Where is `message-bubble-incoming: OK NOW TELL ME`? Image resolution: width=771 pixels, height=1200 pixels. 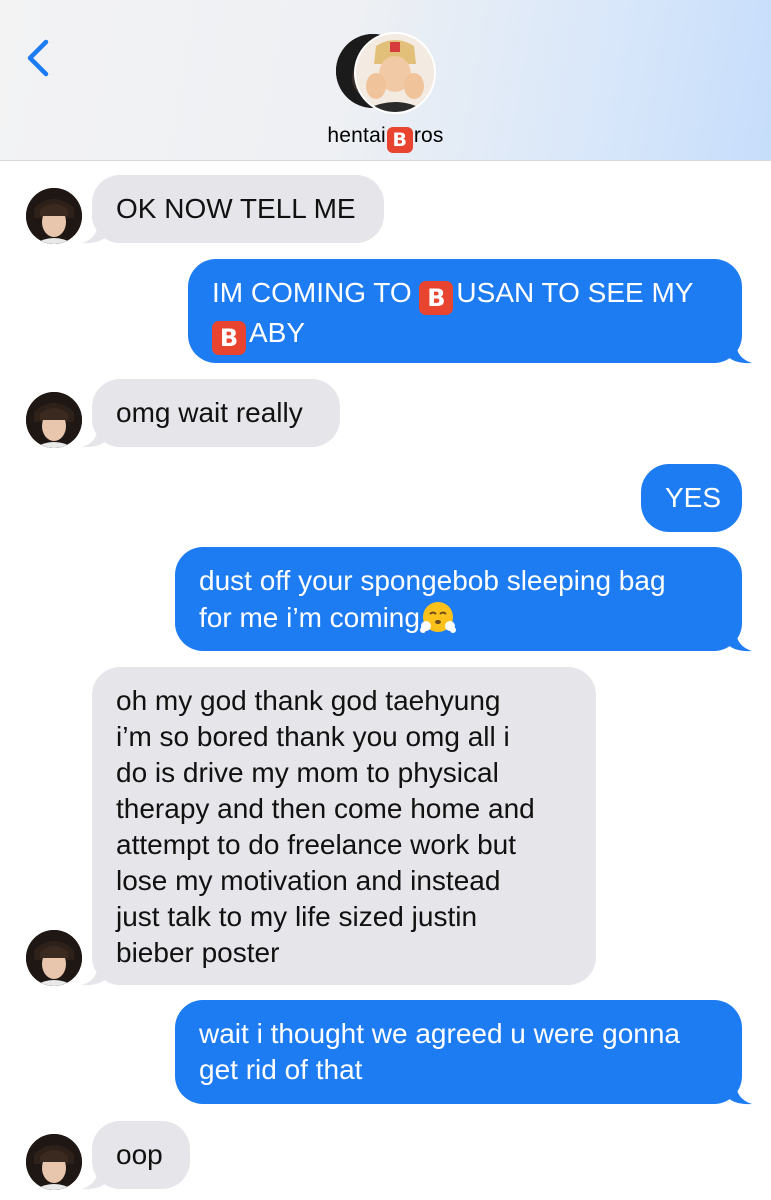 message-bubble-incoming: OK NOW TELL ME is located at coordinates (238, 209).